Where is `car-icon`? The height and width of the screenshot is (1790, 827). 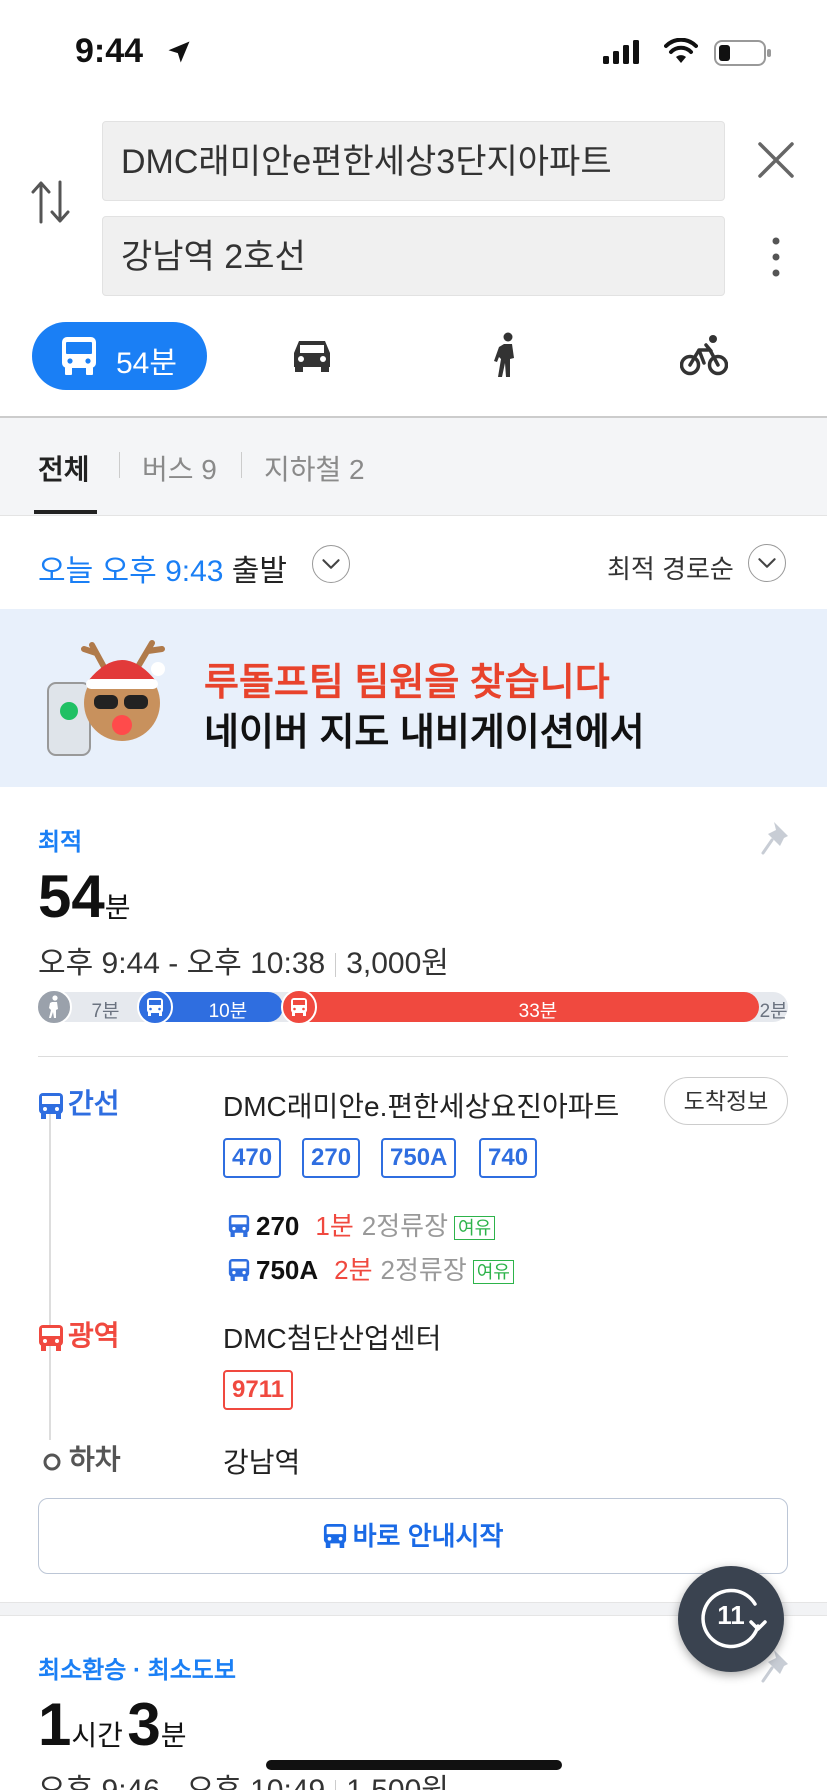 car-icon is located at coordinates (312, 355).